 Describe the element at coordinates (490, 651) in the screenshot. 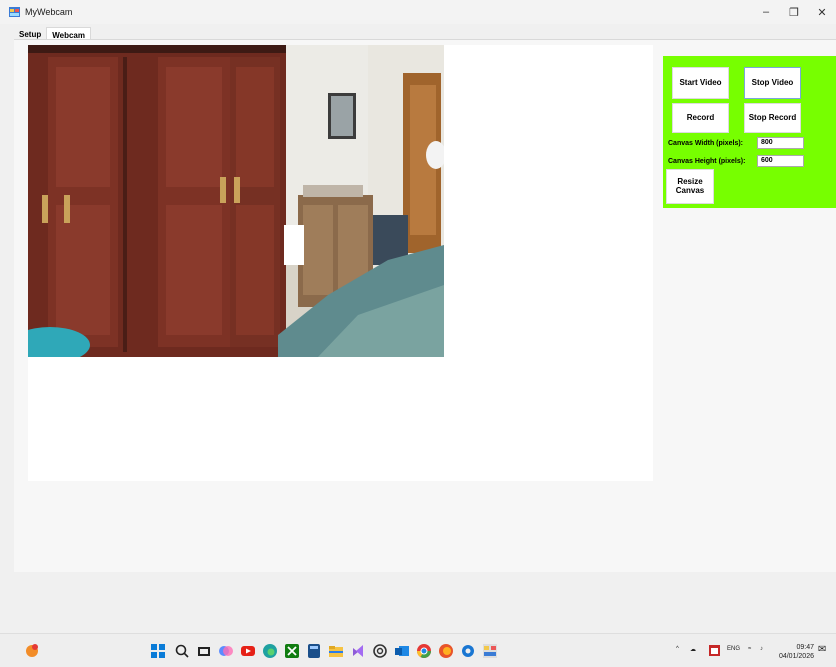

I see `mywebcam-app-icon` at that location.